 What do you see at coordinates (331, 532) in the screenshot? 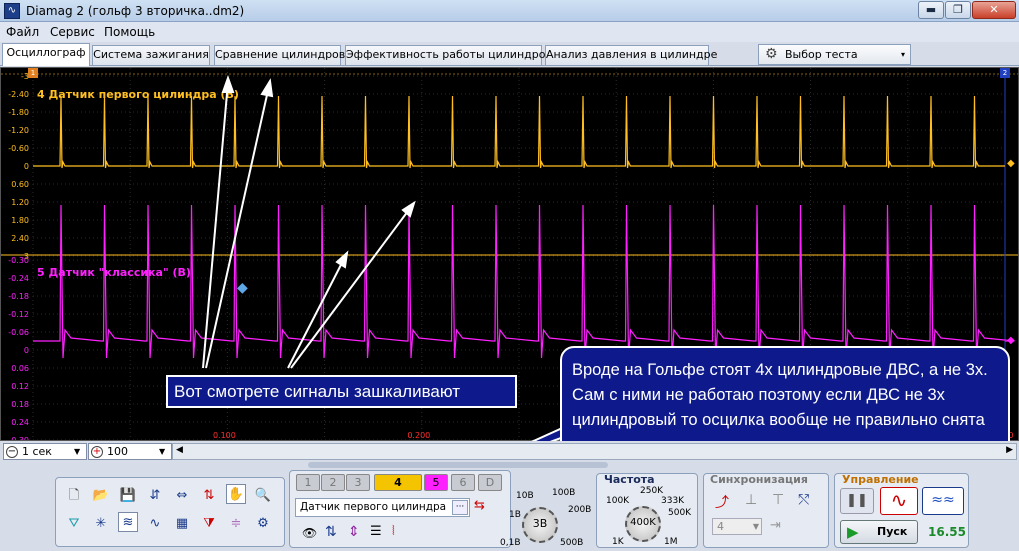
I see `move-vertical-icon: ⇅` at bounding box center [331, 532].